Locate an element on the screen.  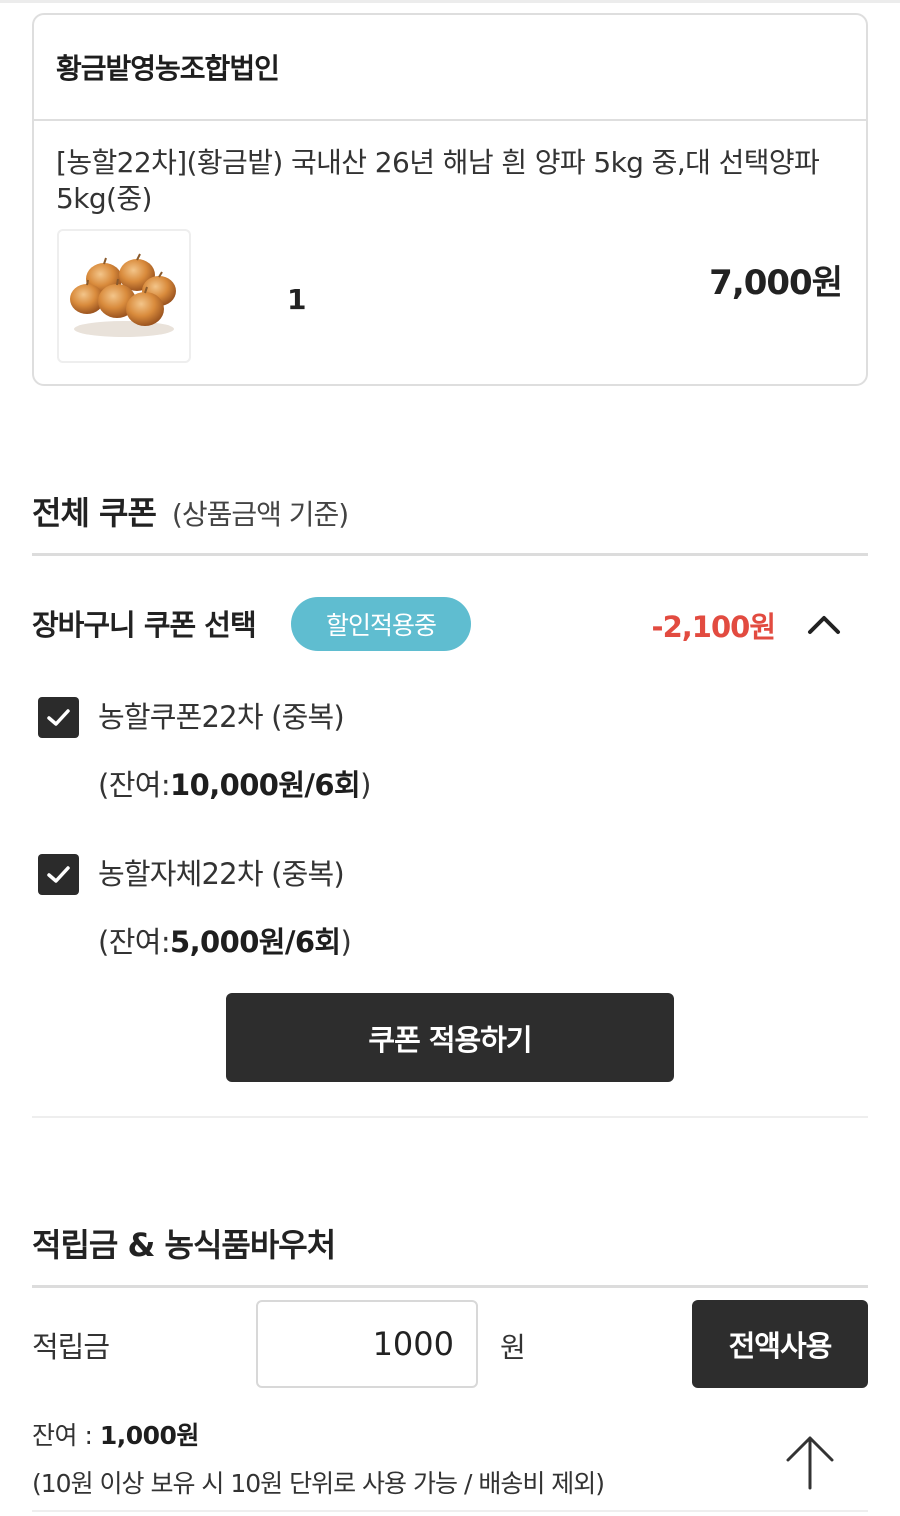
coupon-section-title: 전체 쿠폰 (상품금액 기준) is located at coordinates (190, 511).